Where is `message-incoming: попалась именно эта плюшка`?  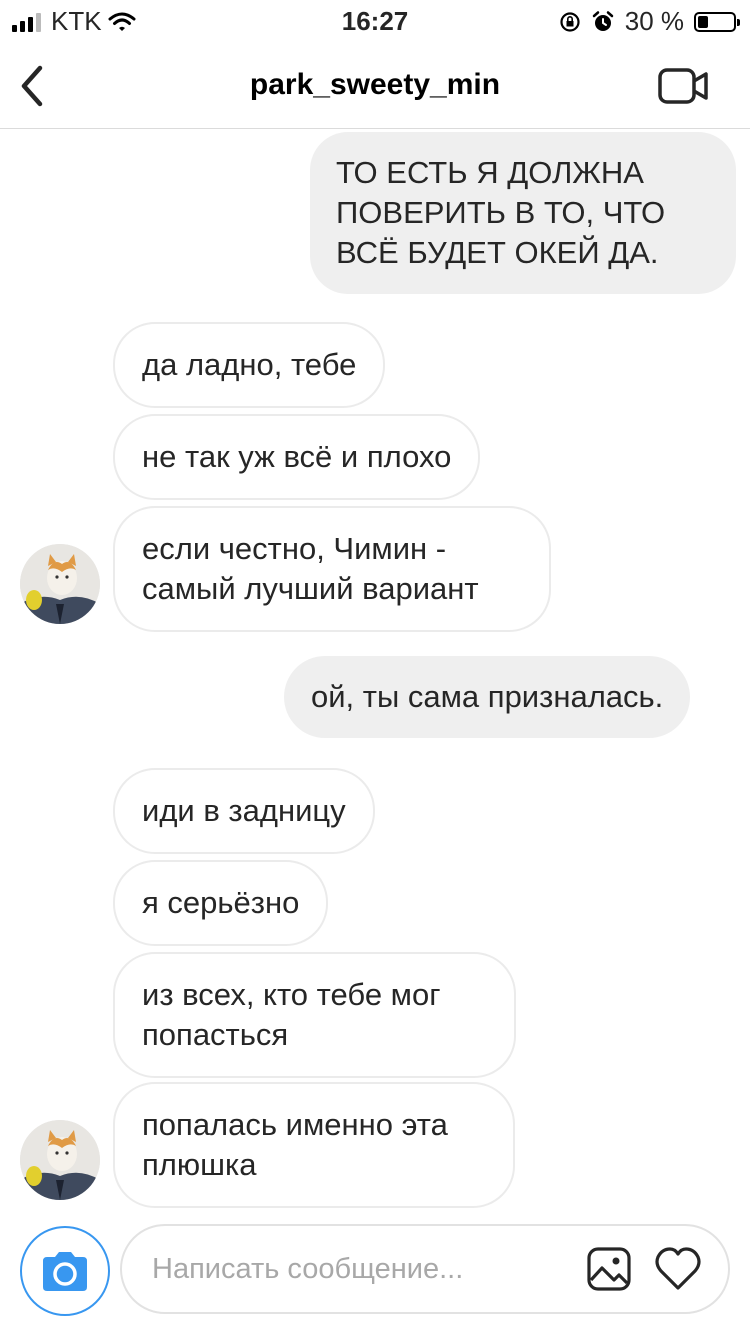
message-incoming: попалась именно эта плюшка is located at coordinates (314, 1145).